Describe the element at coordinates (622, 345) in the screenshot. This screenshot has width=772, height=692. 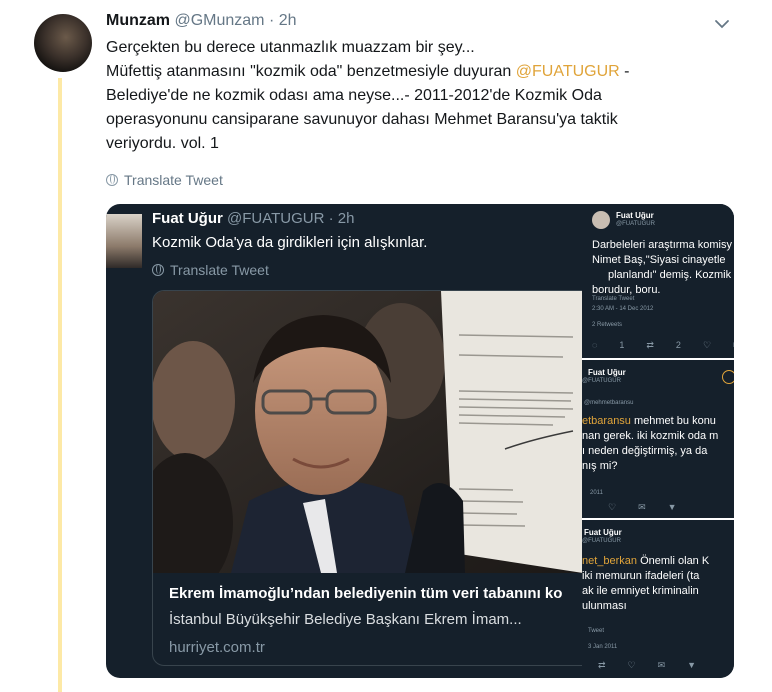
I see `screenshot-count: 1` at that location.